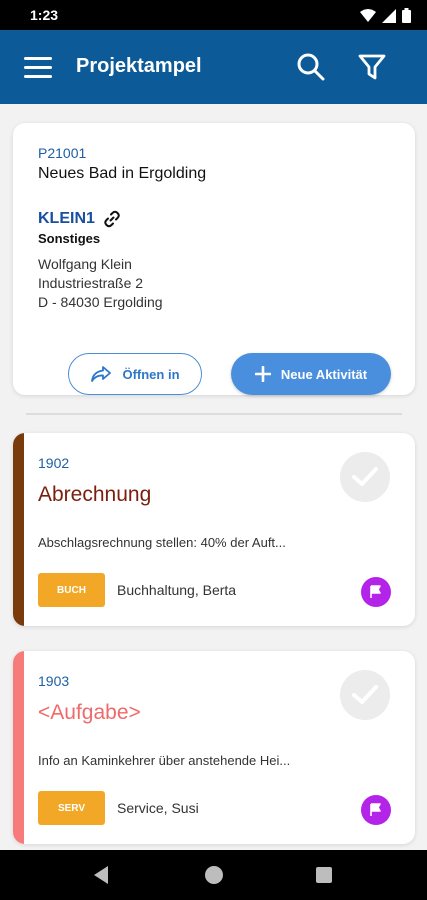 This screenshot has height=900, width=427. I want to click on status-bar: 1:23, so click(213, 15).